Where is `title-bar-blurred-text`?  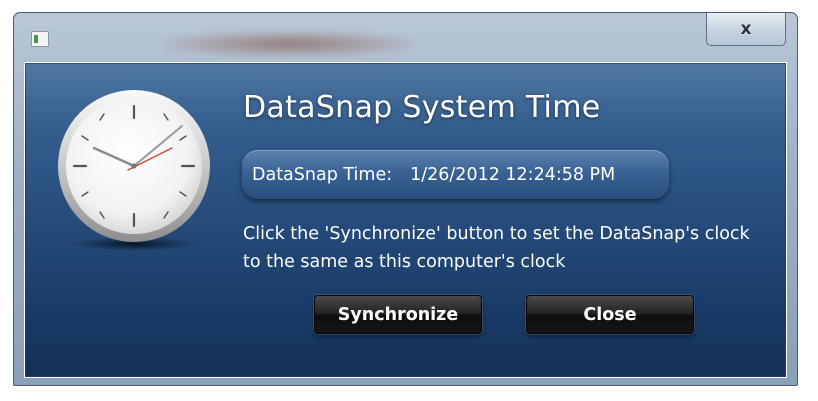 title-bar-blurred-text is located at coordinates (289, 44).